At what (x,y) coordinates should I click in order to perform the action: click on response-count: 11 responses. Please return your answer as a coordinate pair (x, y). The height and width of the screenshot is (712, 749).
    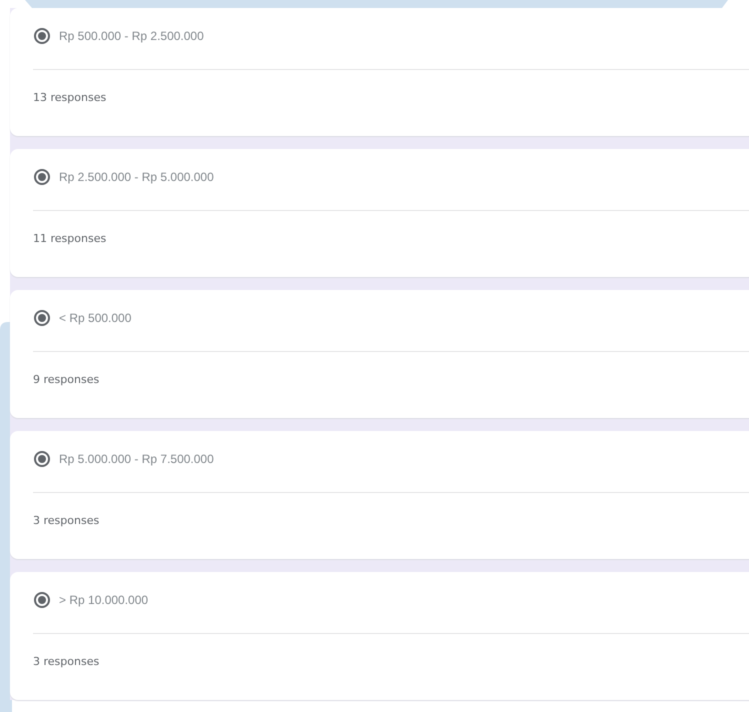
    Looking at the image, I should click on (70, 238).